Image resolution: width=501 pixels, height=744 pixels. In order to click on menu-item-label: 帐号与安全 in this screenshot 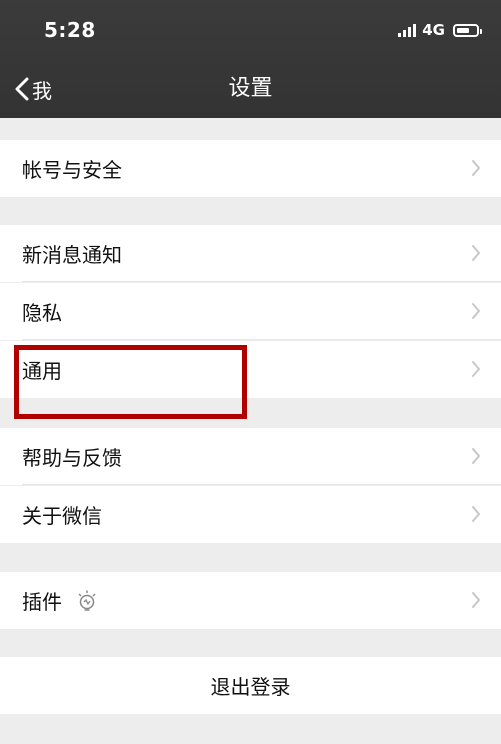, I will do `click(72, 170)`.